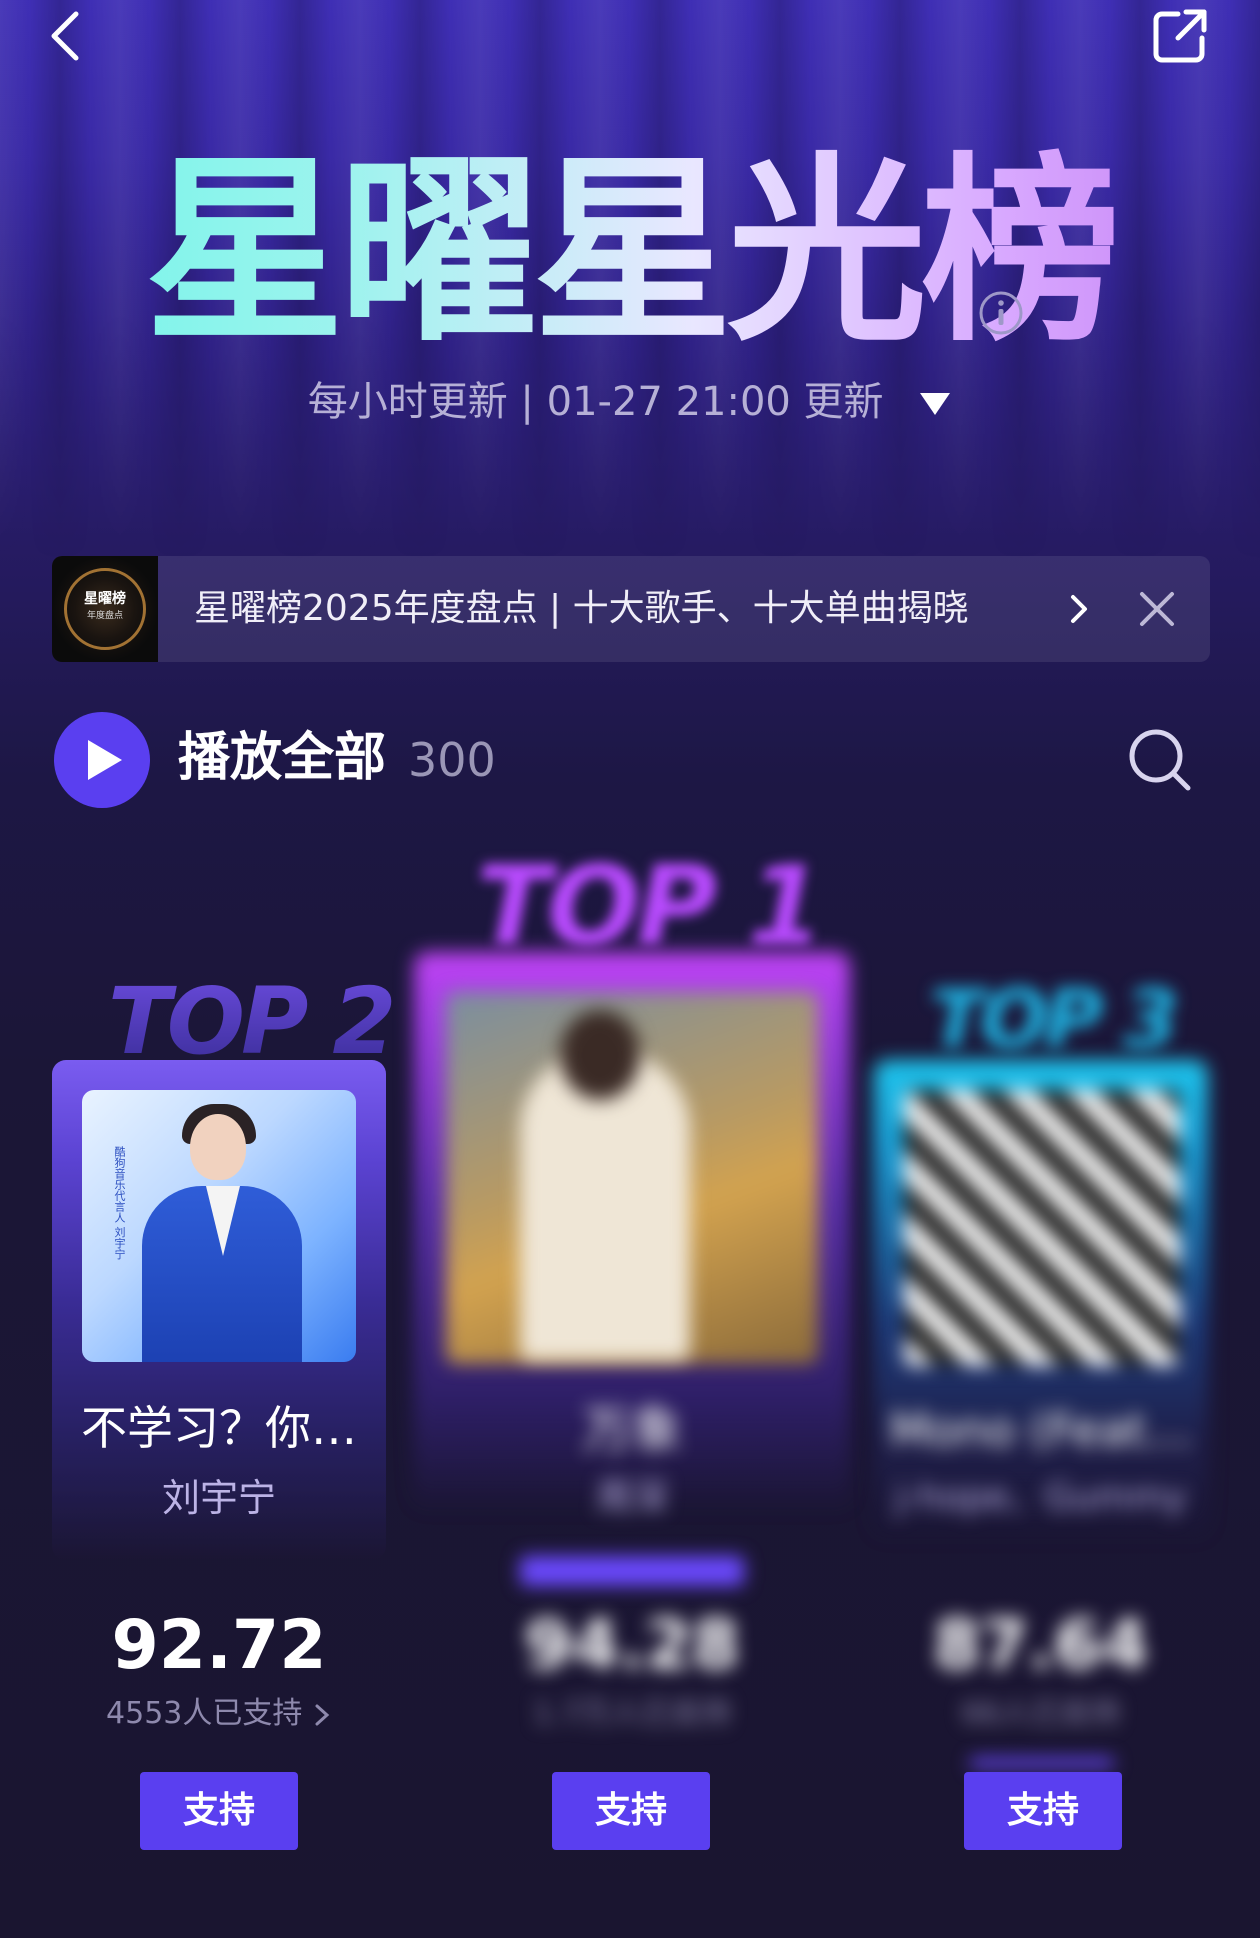 This screenshot has width=1260, height=1938. Describe the element at coordinates (65, 36) in the screenshot. I see `chevron-left-icon` at that location.